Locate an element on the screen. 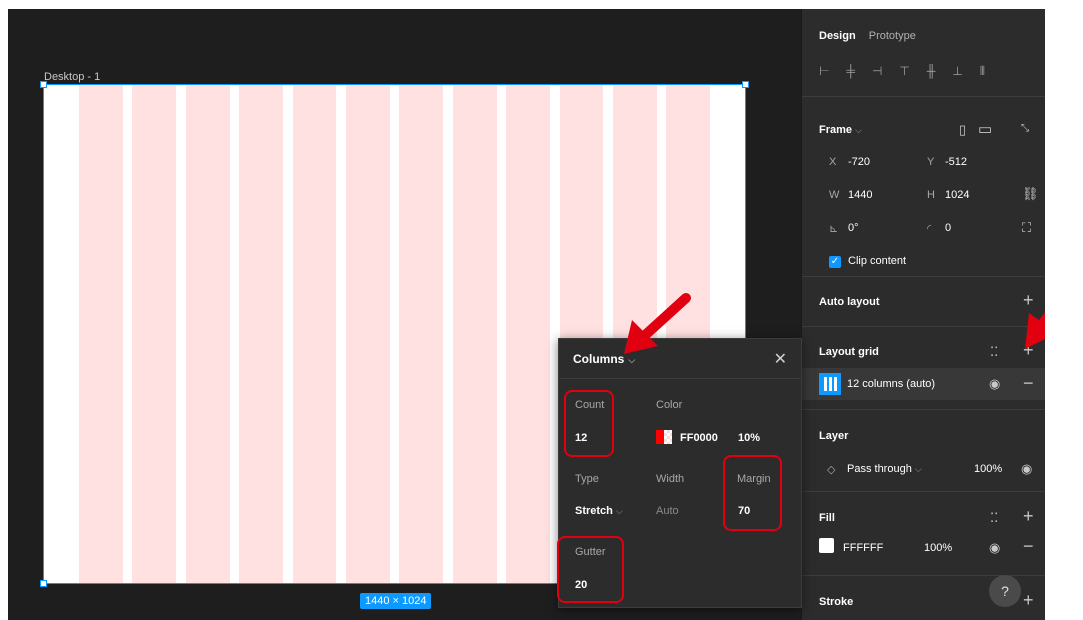 This screenshot has width=1083, height=620. grid-color-hex-input: FF0000 is located at coordinates (699, 438).